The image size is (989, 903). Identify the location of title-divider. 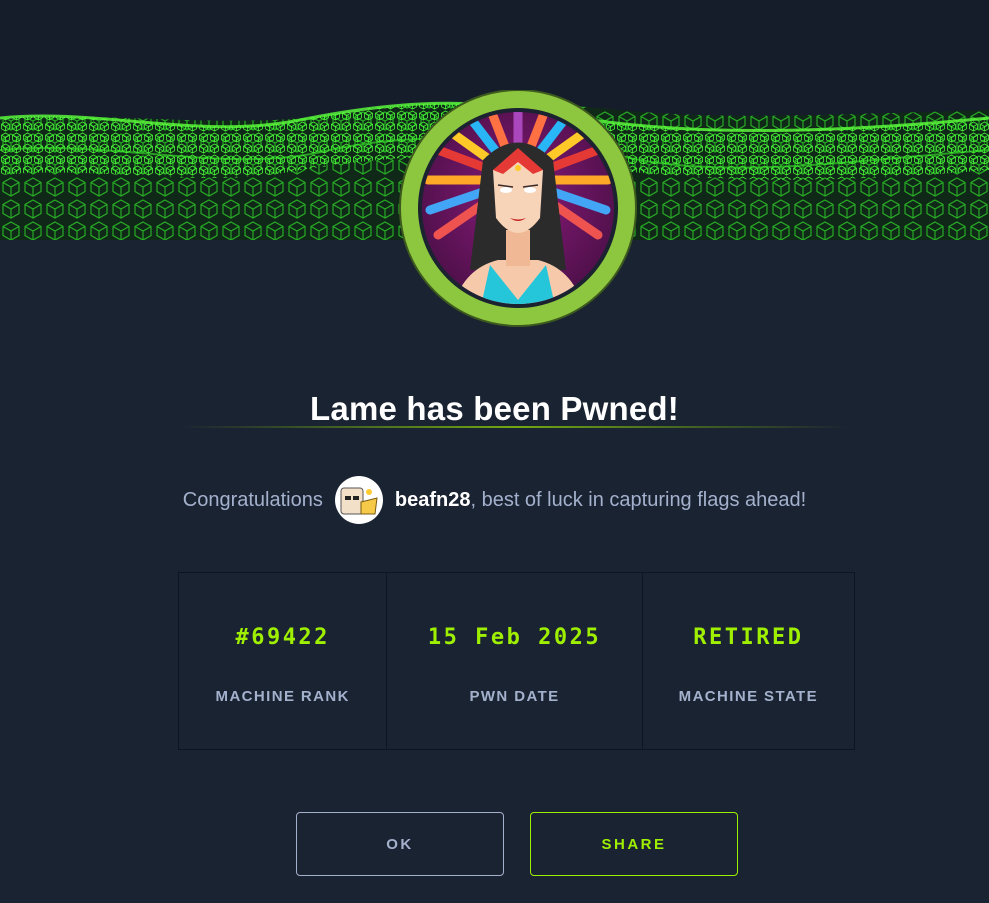
(515, 427).